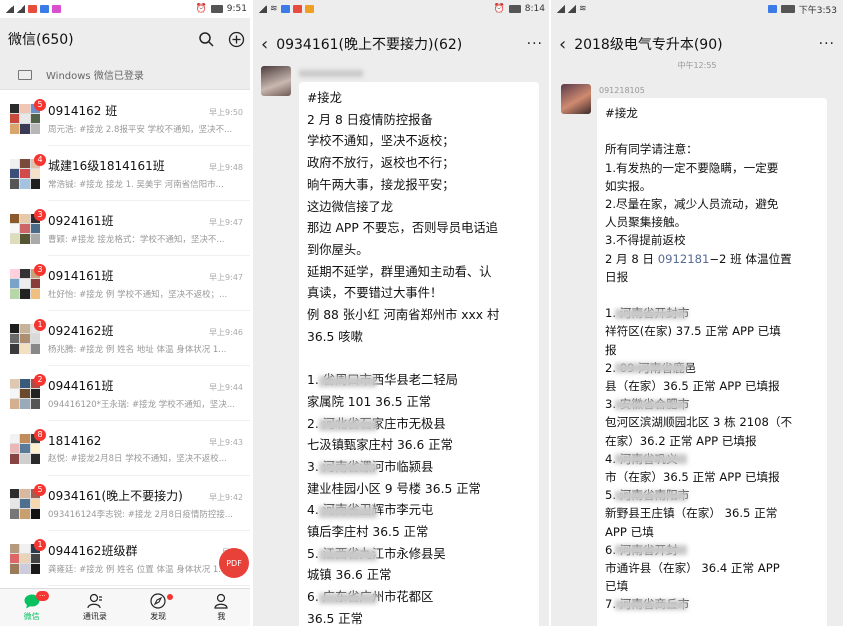 The image size is (843, 626). What do you see at coordinates (83, 111) in the screenshot?
I see `chat-name: 0914162 班` at bounding box center [83, 111].